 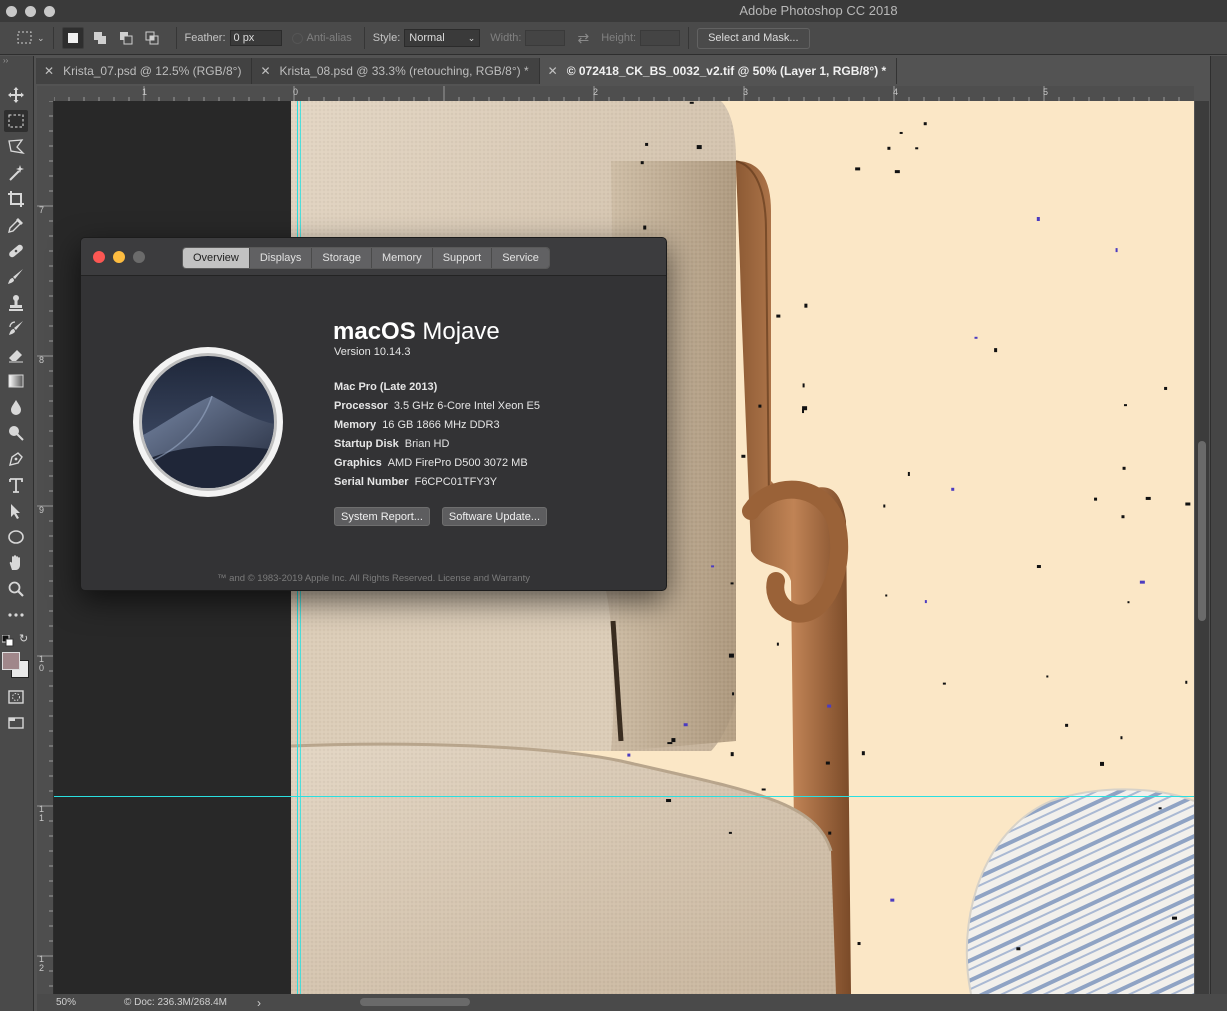 What do you see at coordinates (471, 37) in the screenshot?
I see `chevron-down-icon: ⌄` at bounding box center [471, 37].